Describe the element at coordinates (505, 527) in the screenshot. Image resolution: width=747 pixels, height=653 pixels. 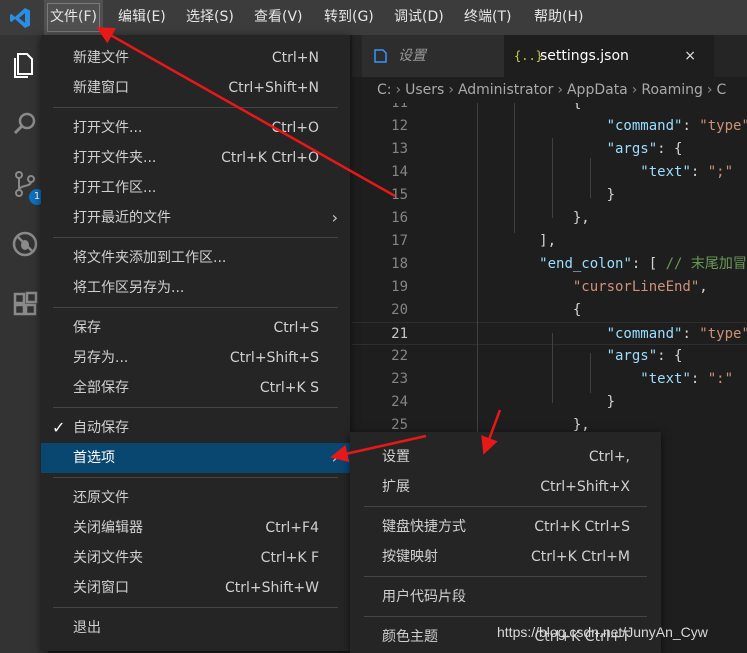
I see `preferences-menu-item: 键盘快捷方式 Ctrl+K Ctrl+S` at that location.